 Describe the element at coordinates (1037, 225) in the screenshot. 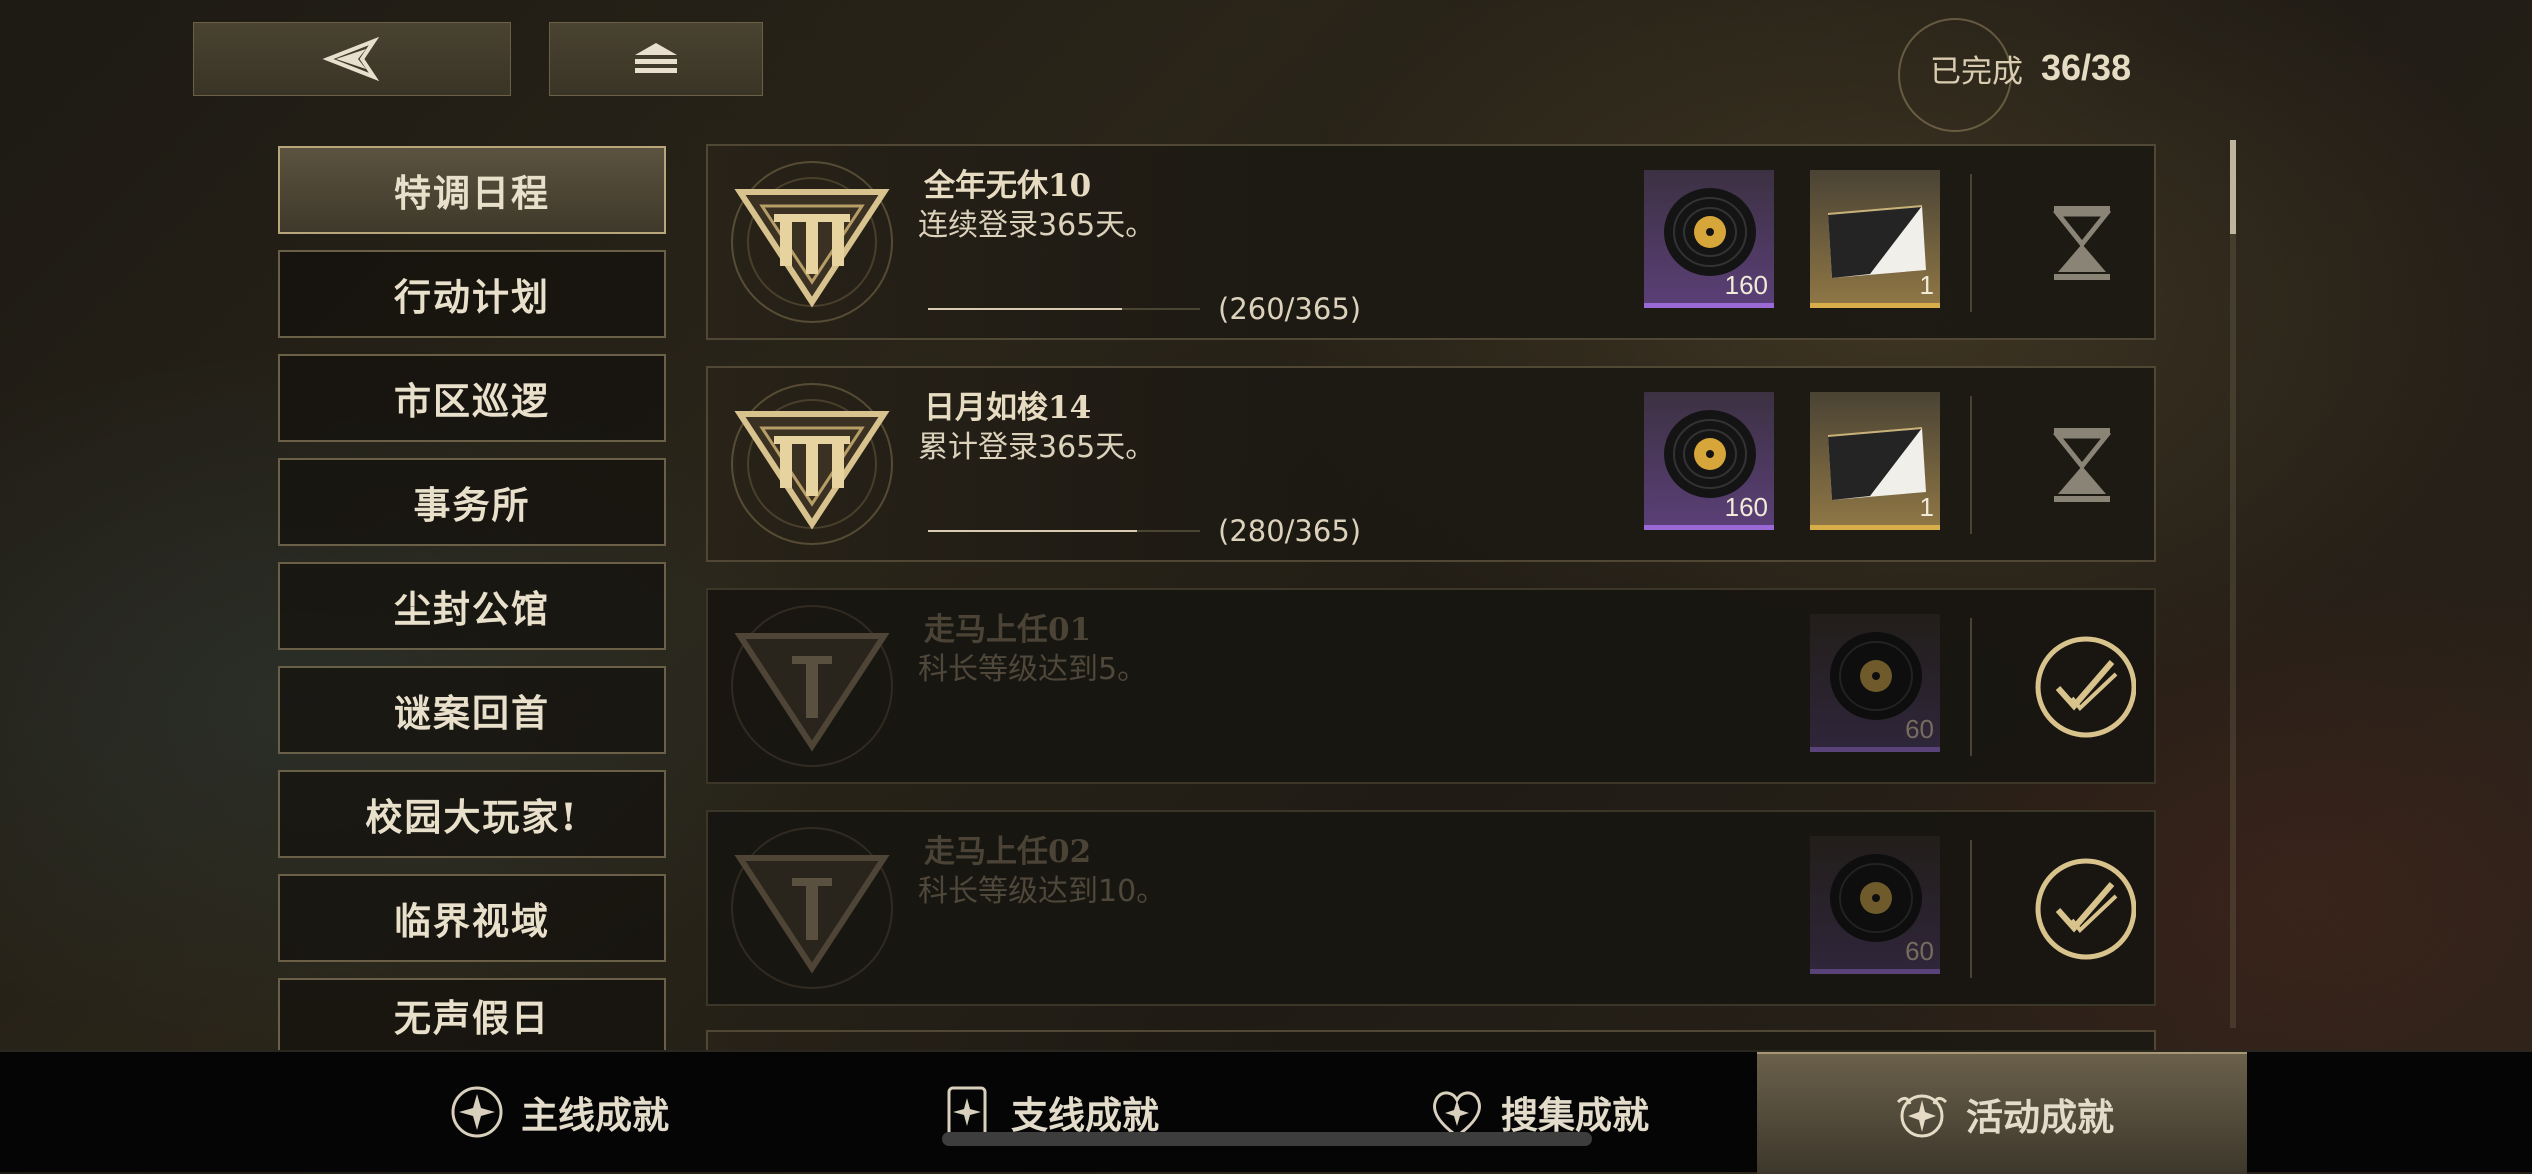

I see `achievement-description: 连续登录365天。` at that location.